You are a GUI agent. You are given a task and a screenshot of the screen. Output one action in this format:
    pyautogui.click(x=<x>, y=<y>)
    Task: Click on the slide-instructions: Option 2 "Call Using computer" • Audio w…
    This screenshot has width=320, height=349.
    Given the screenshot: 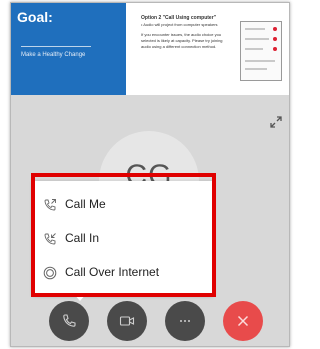 What is the action you would take?
    pyautogui.click(x=182, y=32)
    